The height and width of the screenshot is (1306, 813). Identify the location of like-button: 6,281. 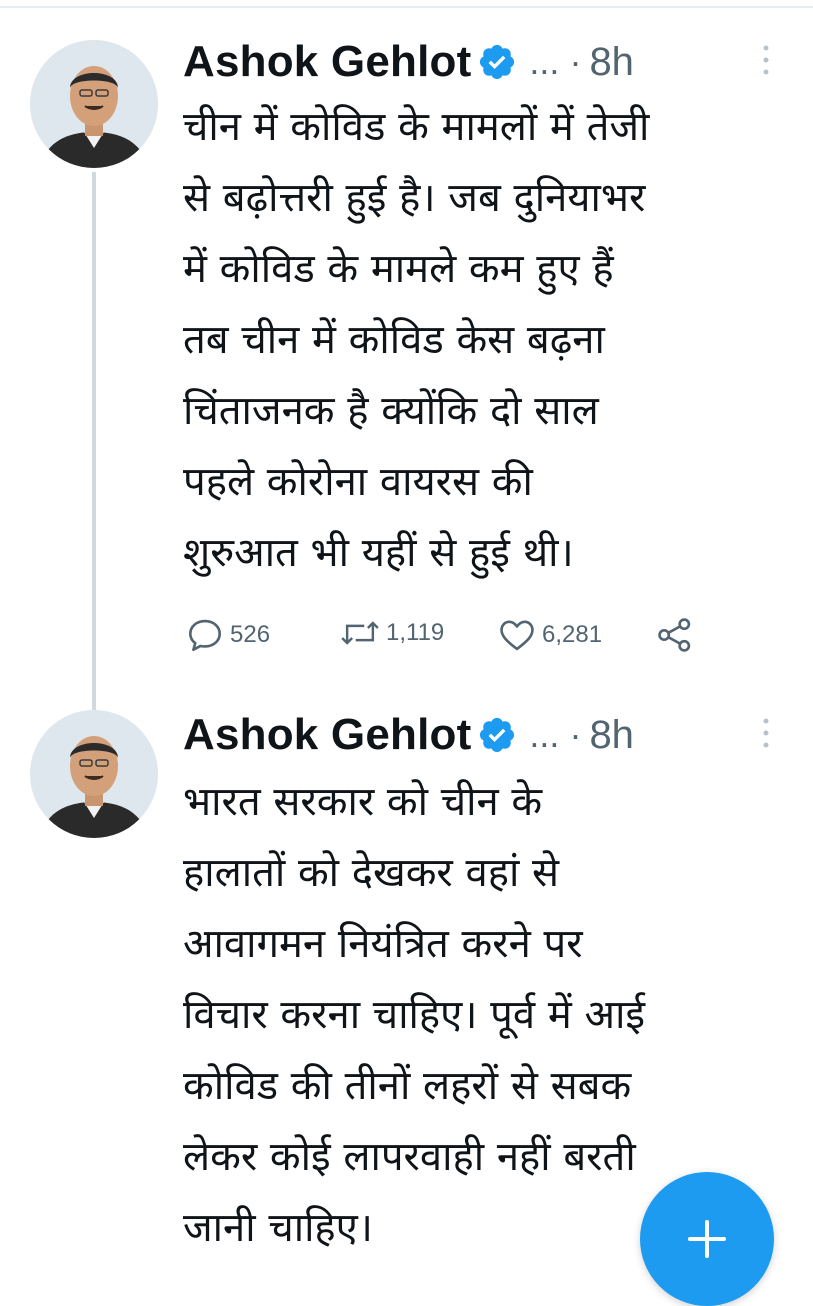
(550, 635).